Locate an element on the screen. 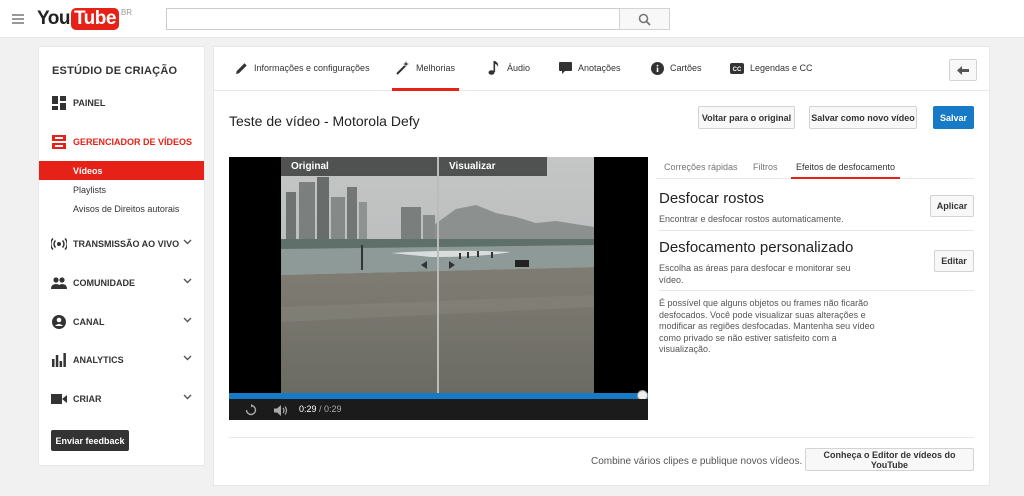 The image size is (1024, 496). tab-label: Anotações is located at coordinates (599, 68).